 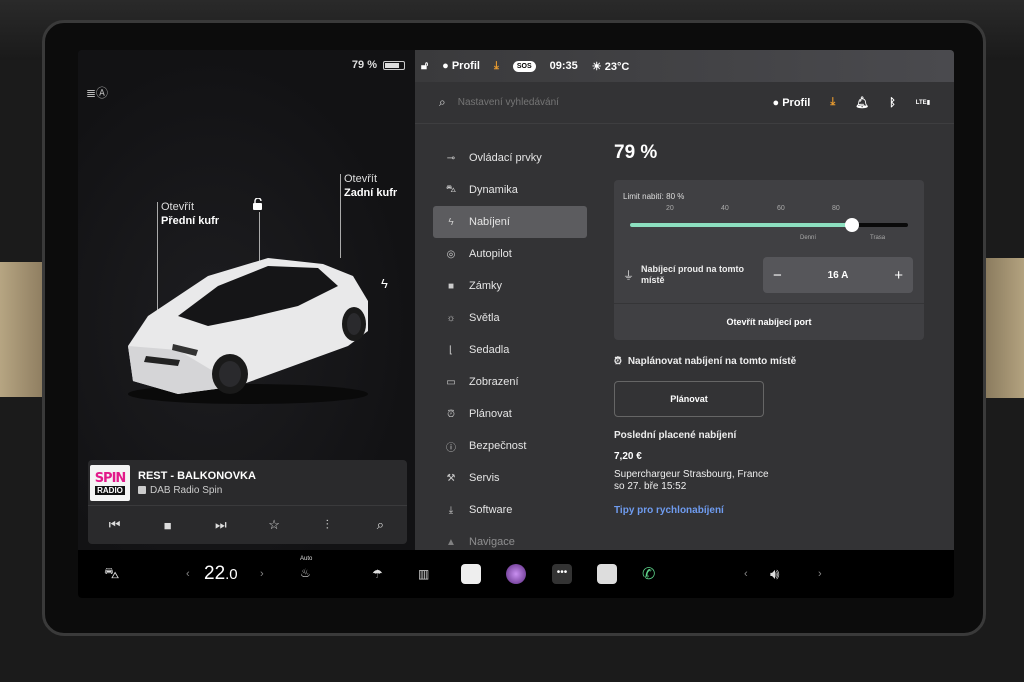 What do you see at coordinates (451, 542) in the screenshot?
I see `nav-icon: ▲` at bounding box center [451, 542].